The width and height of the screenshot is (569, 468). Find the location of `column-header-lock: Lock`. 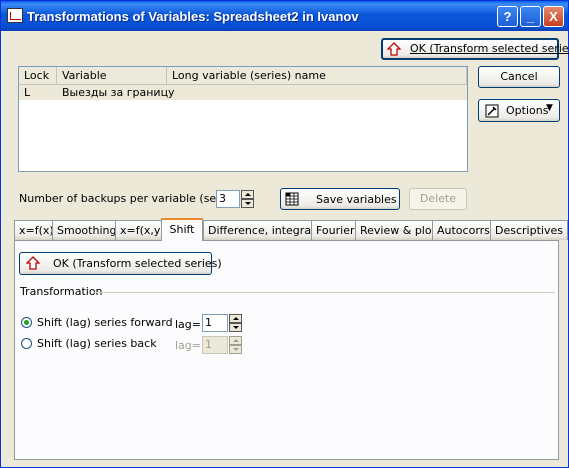

column-header-lock: Lock is located at coordinates (38, 75).